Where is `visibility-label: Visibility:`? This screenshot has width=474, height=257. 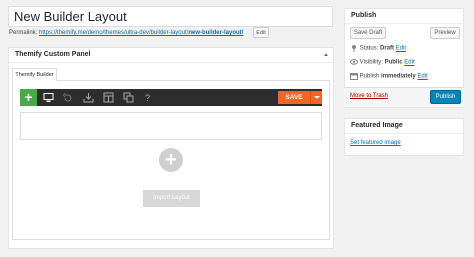 visibility-label: Visibility: is located at coordinates (371, 62).